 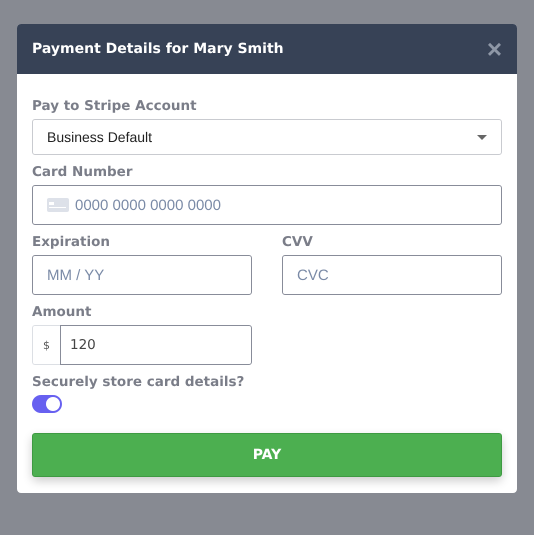 I want to click on field-label: Amount, so click(x=62, y=312).